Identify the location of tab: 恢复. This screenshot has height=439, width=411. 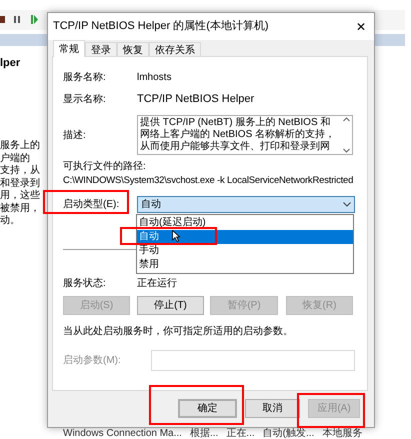
(133, 49).